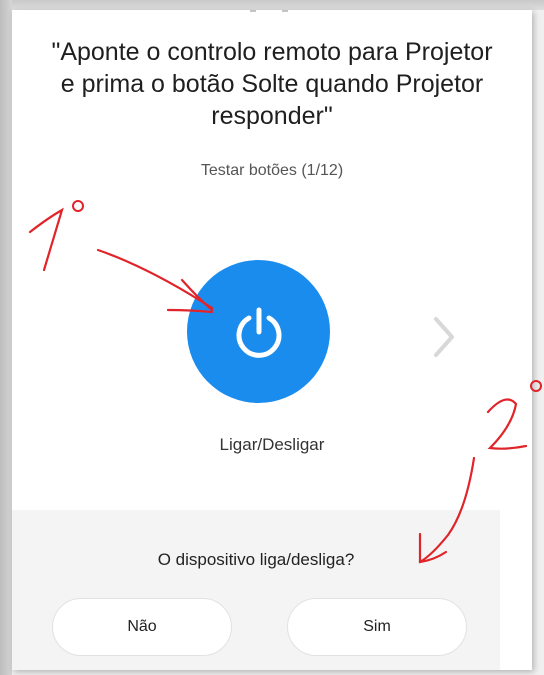 The width and height of the screenshot is (544, 675). I want to click on clipped-header, so click(272, 13).